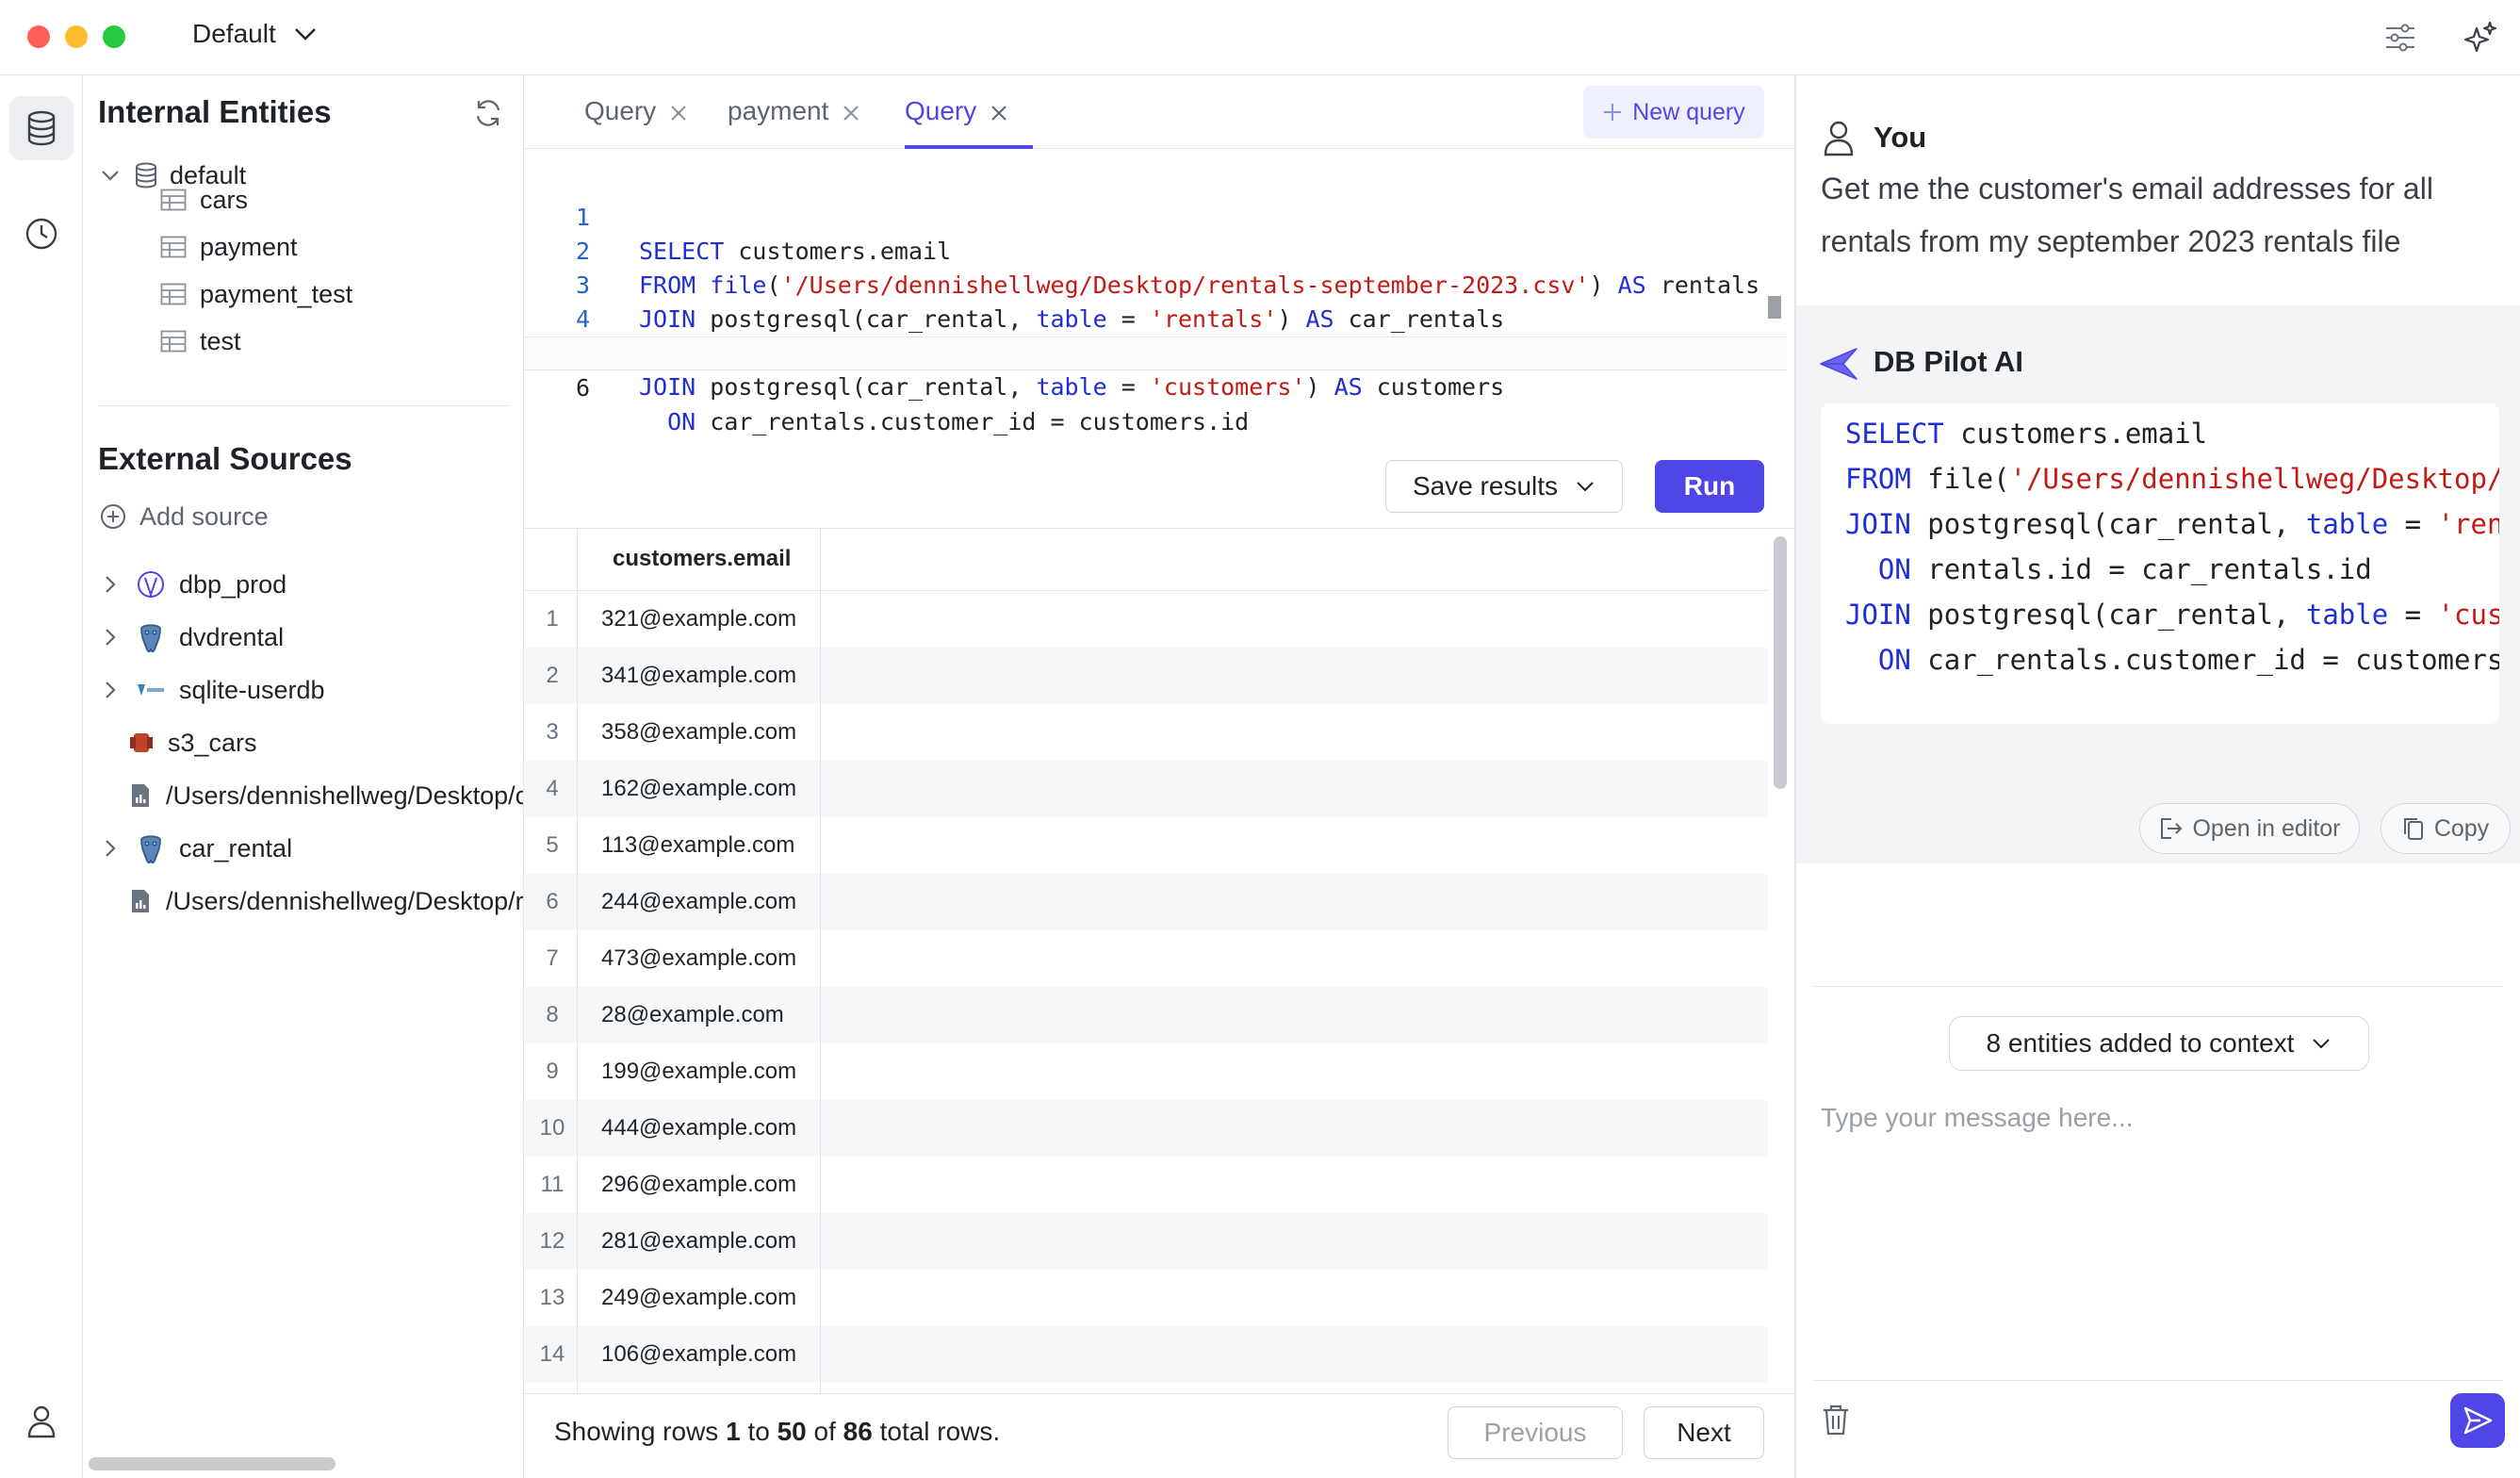 The height and width of the screenshot is (1478, 2520). Describe the element at coordinates (692, 1015) in the screenshot. I see `email-cell: 28@example.com` at that location.